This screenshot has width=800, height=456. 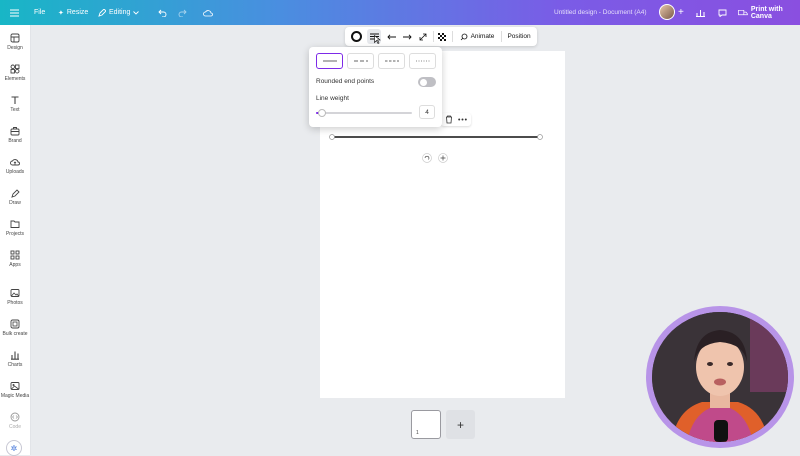 I want to click on short-dash-line-icon, so click(x=391, y=61).